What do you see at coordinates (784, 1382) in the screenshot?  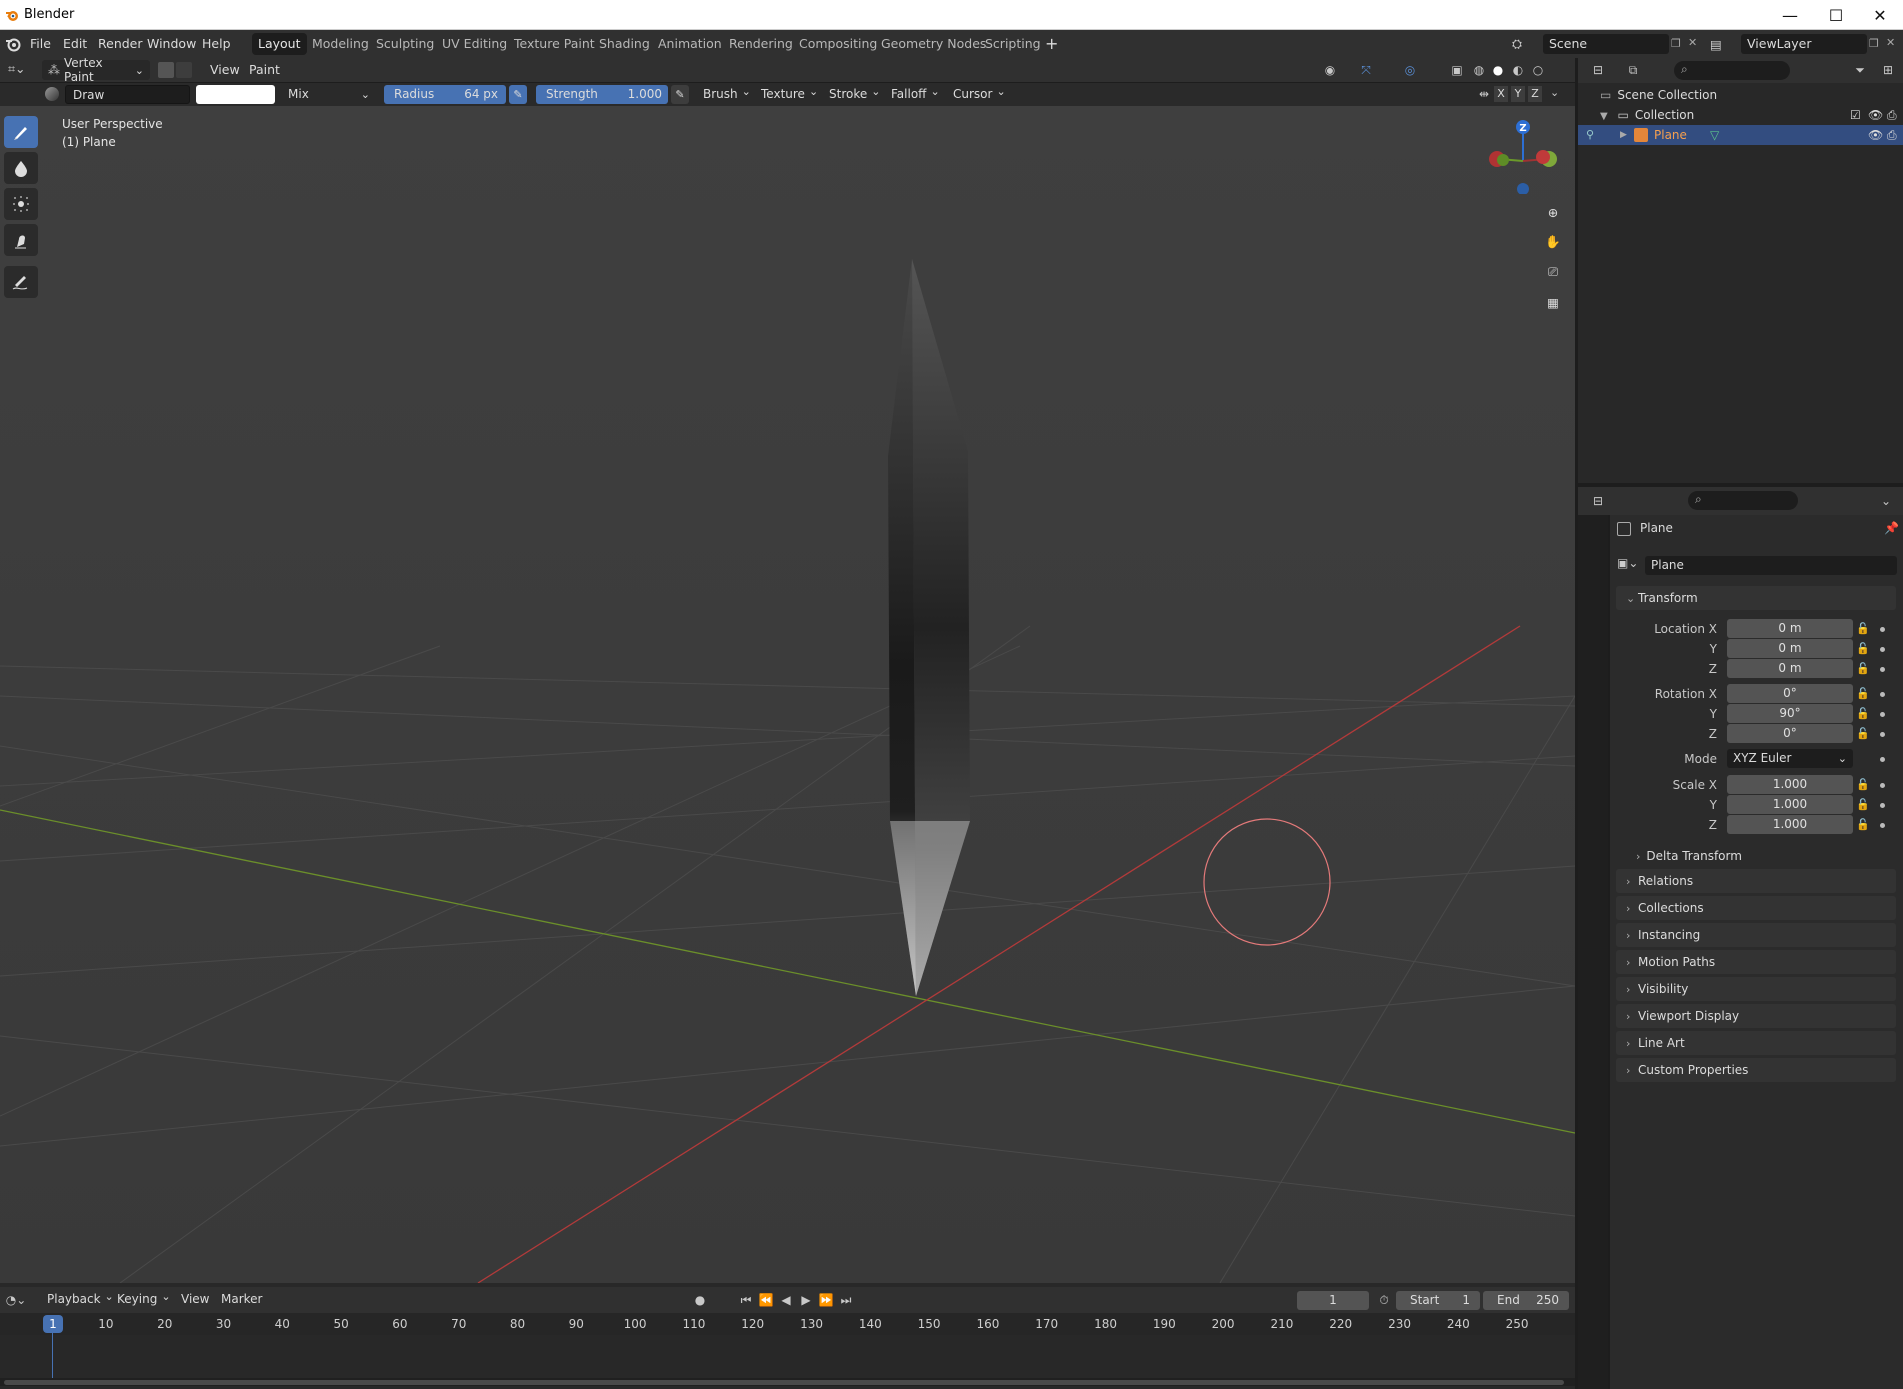 I see `scrollbar-thumb` at bounding box center [784, 1382].